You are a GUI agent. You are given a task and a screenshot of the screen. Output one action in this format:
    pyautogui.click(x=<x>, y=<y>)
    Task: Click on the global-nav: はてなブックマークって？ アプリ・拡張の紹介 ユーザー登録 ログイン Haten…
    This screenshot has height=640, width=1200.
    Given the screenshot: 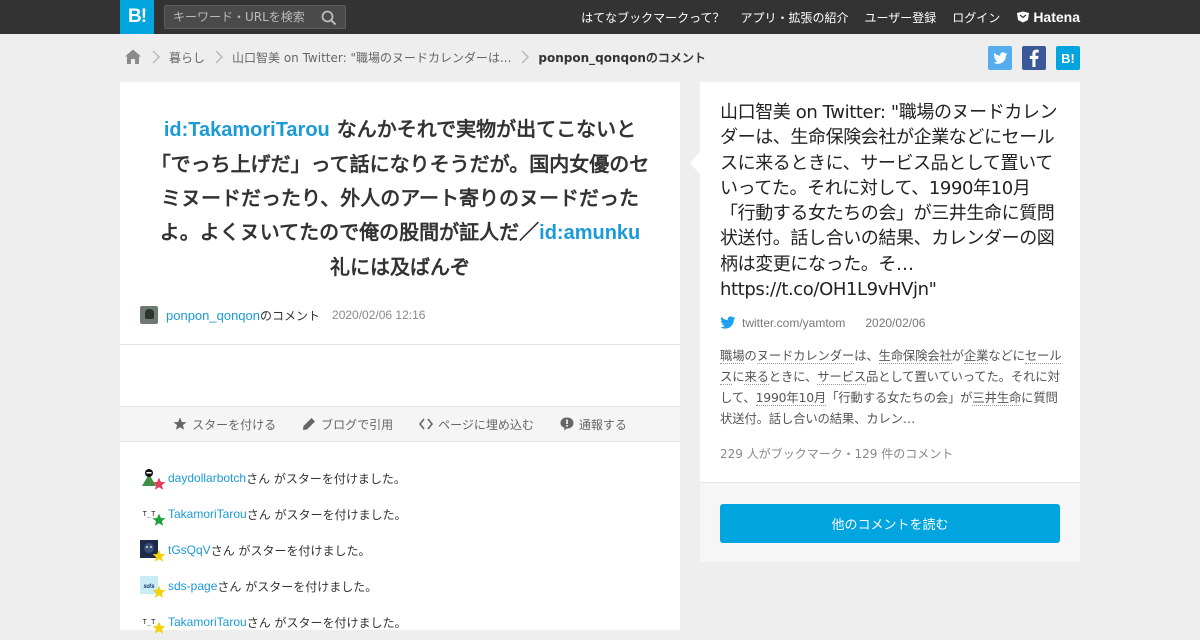 What is the action you would take?
    pyautogui.click(x=822, y=17)
    